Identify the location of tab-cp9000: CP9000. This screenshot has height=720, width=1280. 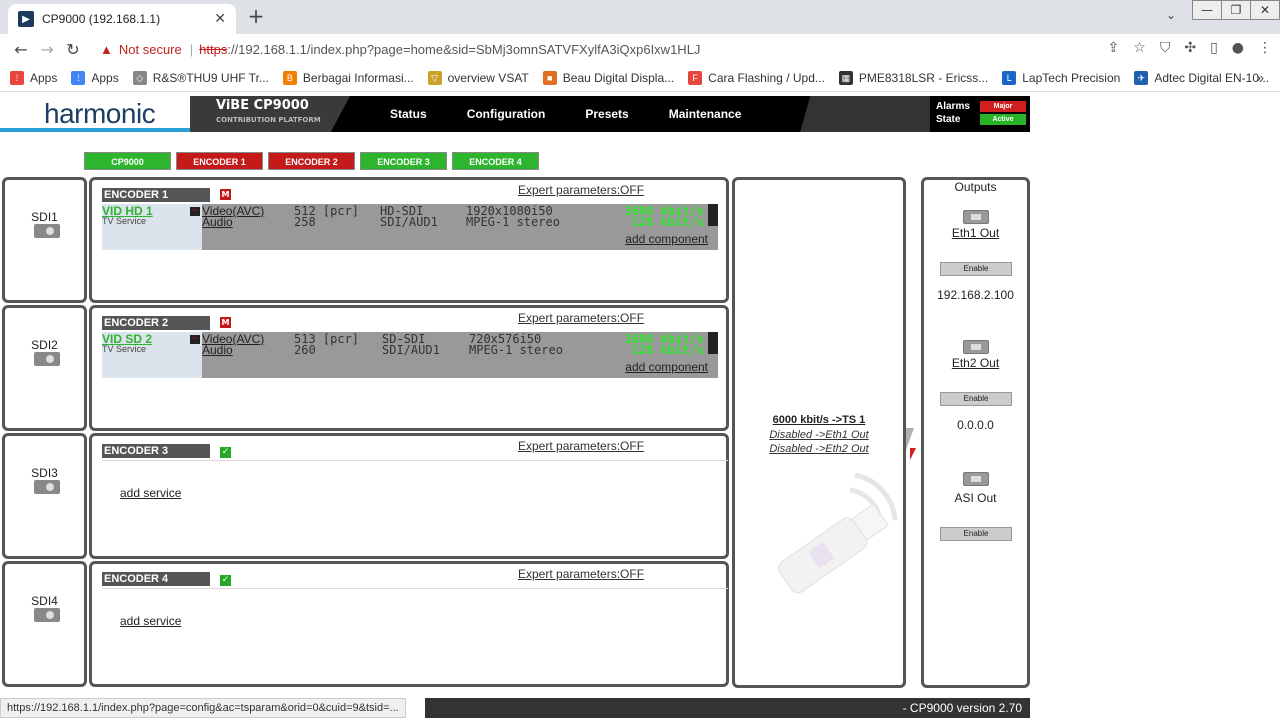
(127, 161).